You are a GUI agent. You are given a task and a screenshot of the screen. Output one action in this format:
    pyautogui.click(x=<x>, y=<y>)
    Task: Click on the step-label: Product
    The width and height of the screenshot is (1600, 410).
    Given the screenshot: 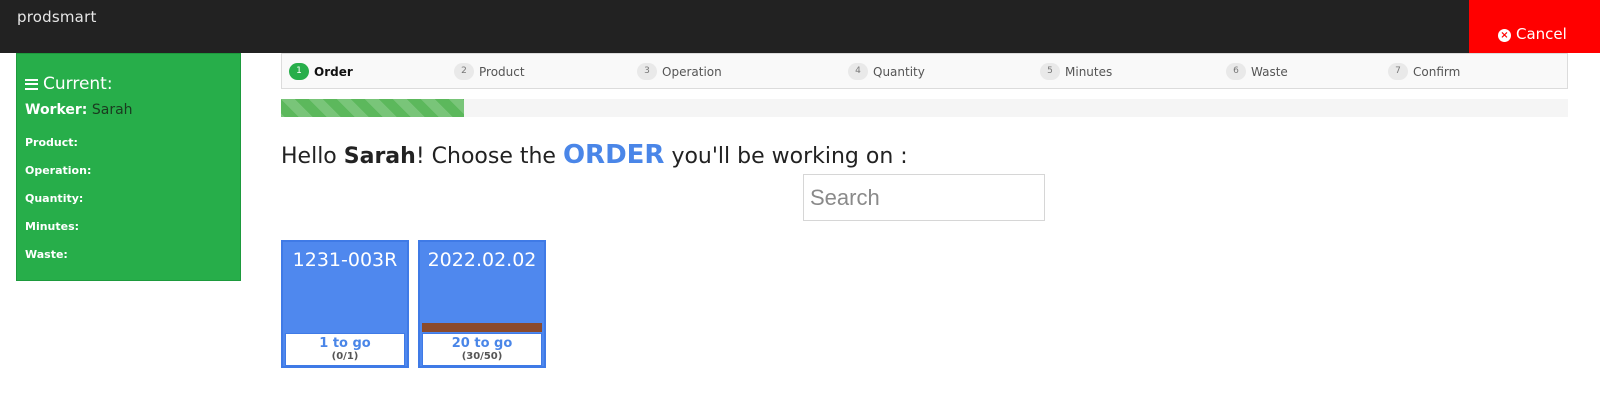 What is the action you would take?
    pyautogui.click(x=502, y=71)
    